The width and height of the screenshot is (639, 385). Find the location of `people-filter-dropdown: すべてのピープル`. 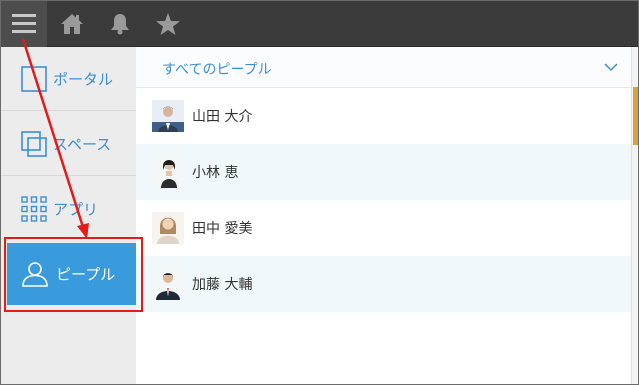

people-filter-dropdown: すべてのピープル is located at coordinates (383, 67).